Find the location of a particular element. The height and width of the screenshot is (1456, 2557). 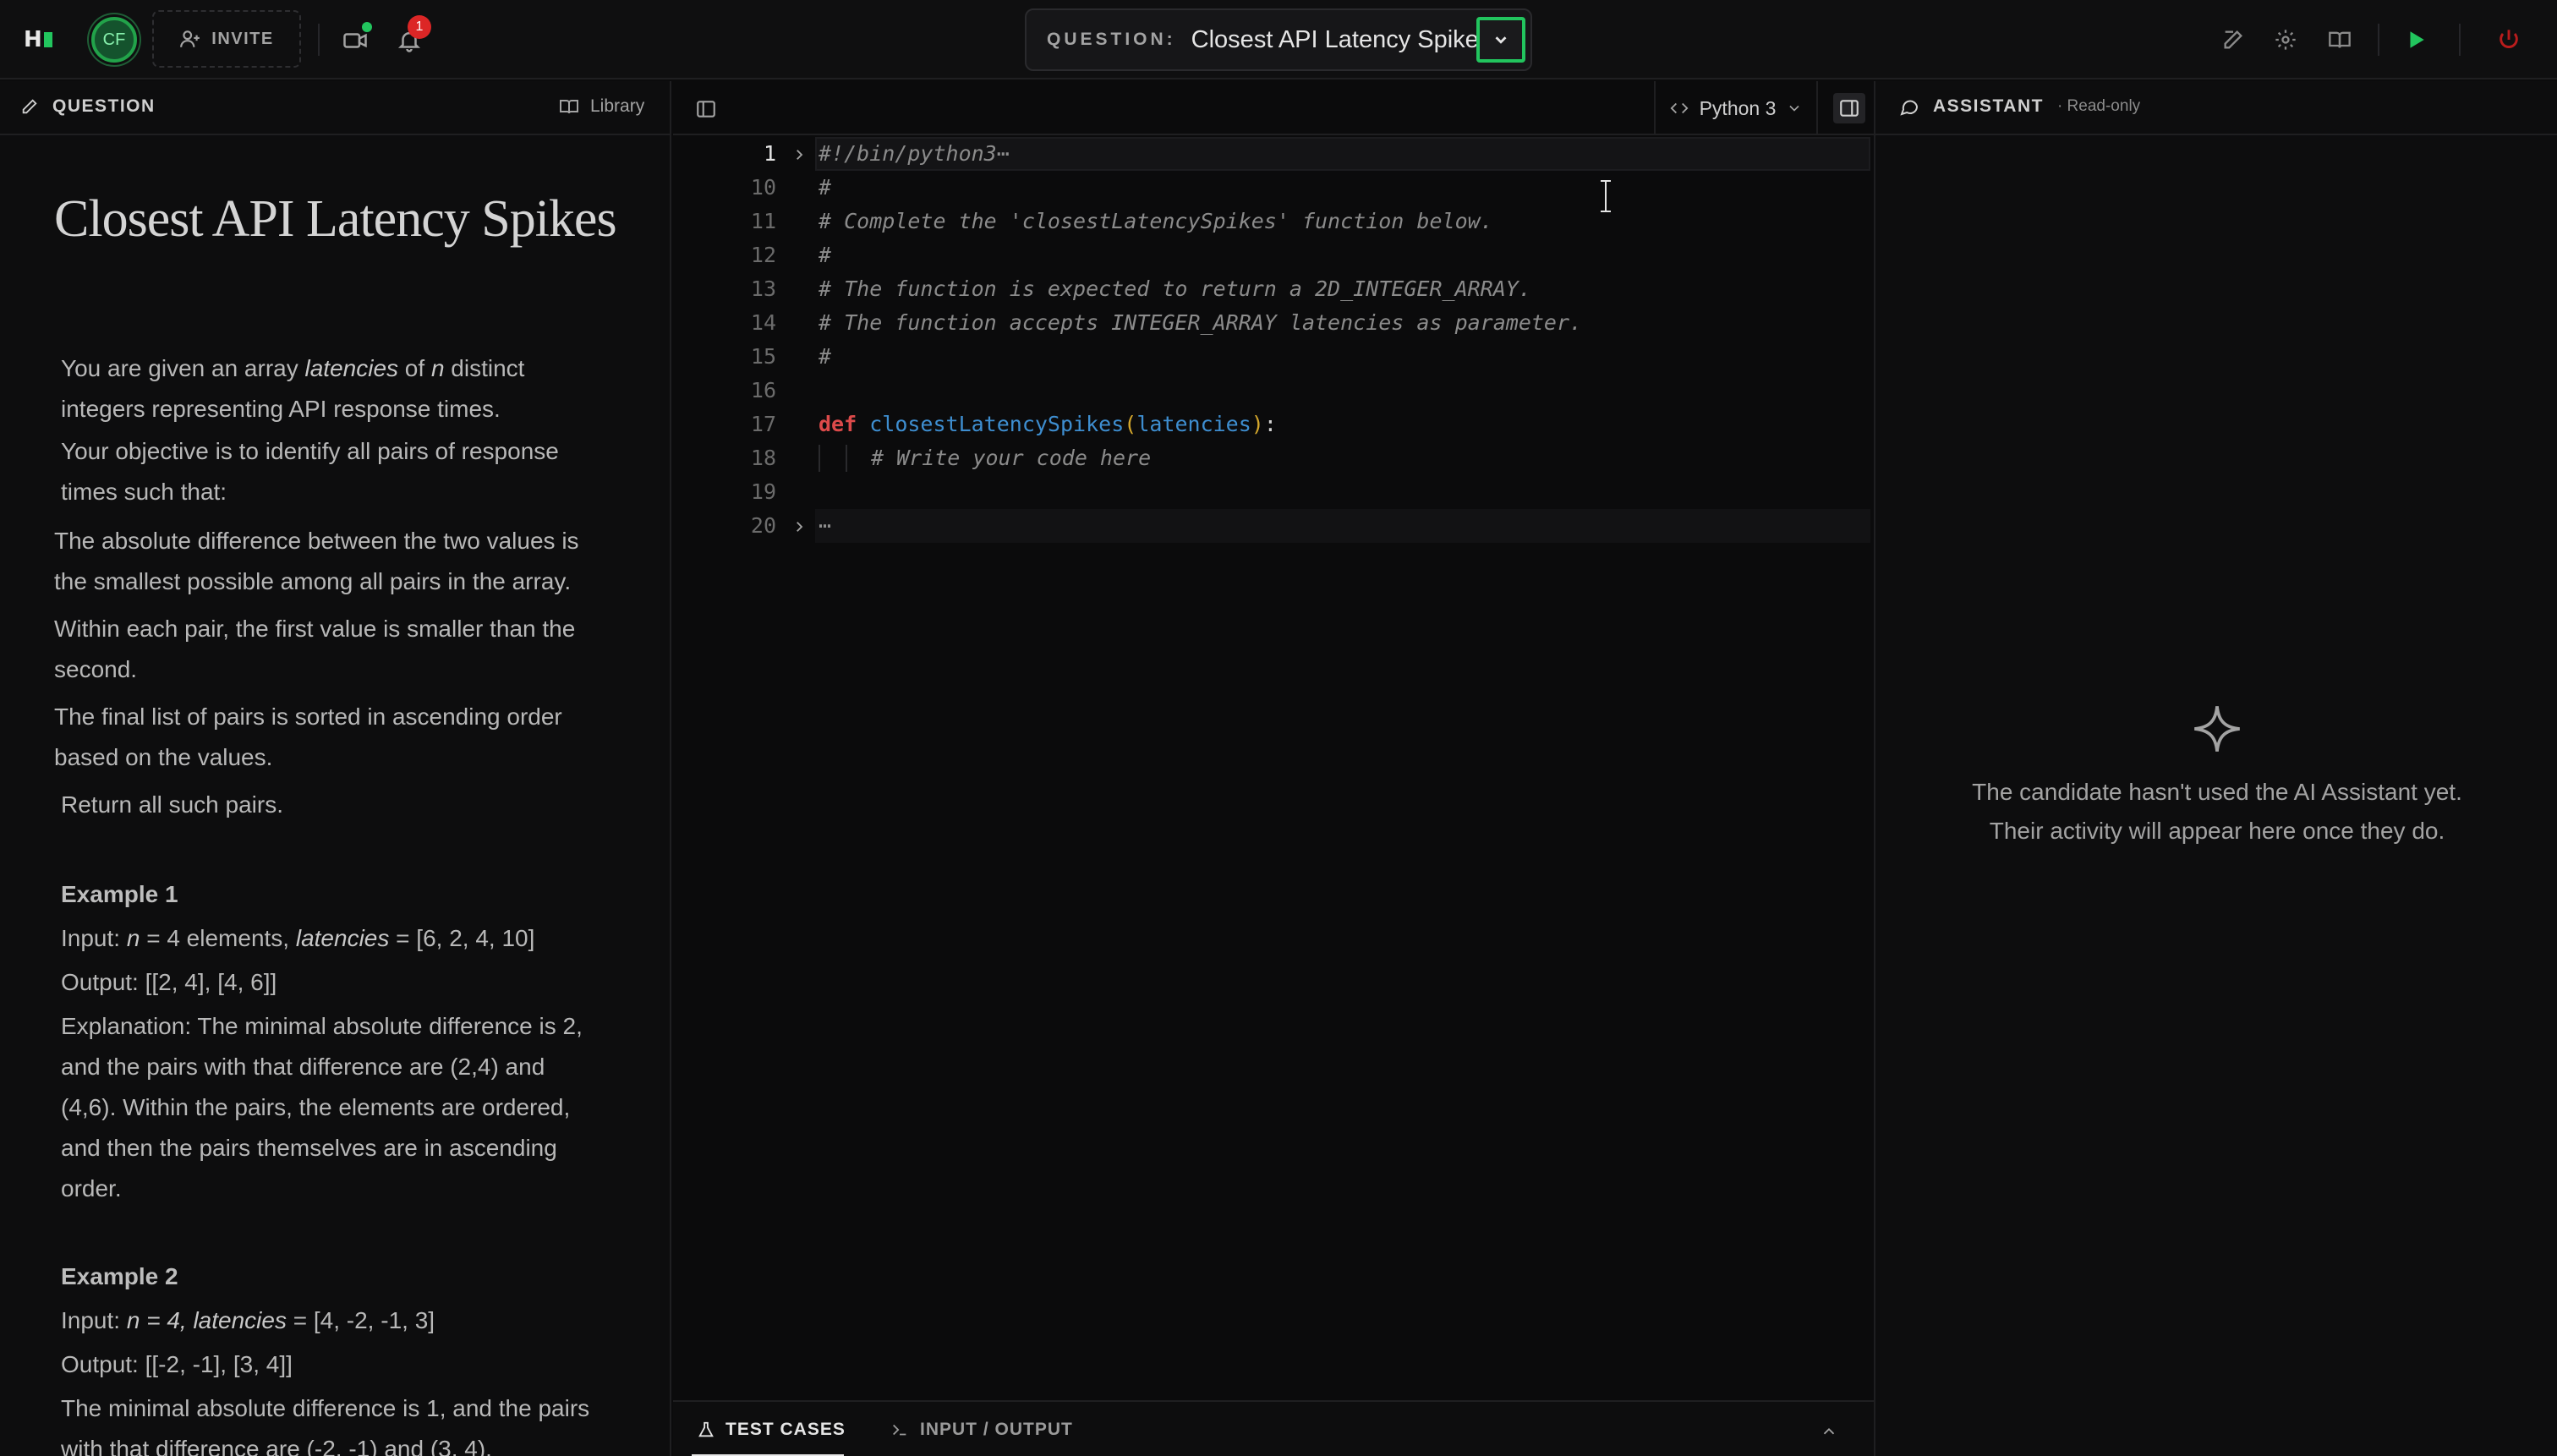

flask-icon is located at coordinates (706, 1429).